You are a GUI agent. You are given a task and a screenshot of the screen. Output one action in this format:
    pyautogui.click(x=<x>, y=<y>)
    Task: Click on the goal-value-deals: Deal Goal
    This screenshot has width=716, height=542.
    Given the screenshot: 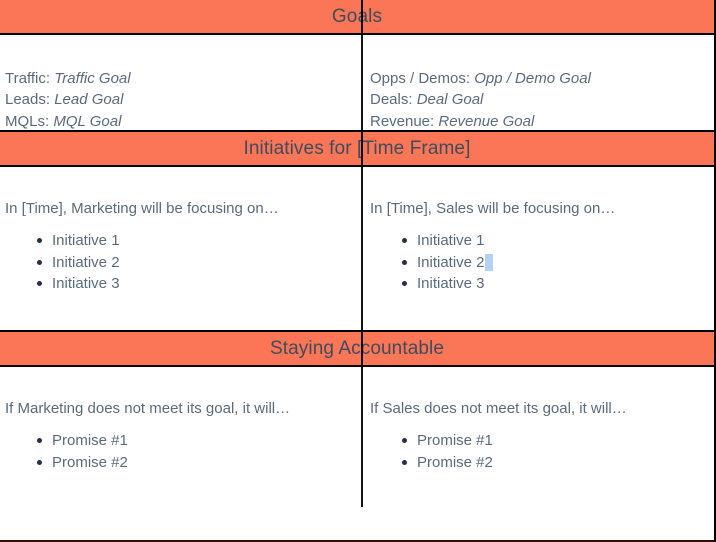 What is the action you would take?
    pyautogui.click(x=450, y=100)
    